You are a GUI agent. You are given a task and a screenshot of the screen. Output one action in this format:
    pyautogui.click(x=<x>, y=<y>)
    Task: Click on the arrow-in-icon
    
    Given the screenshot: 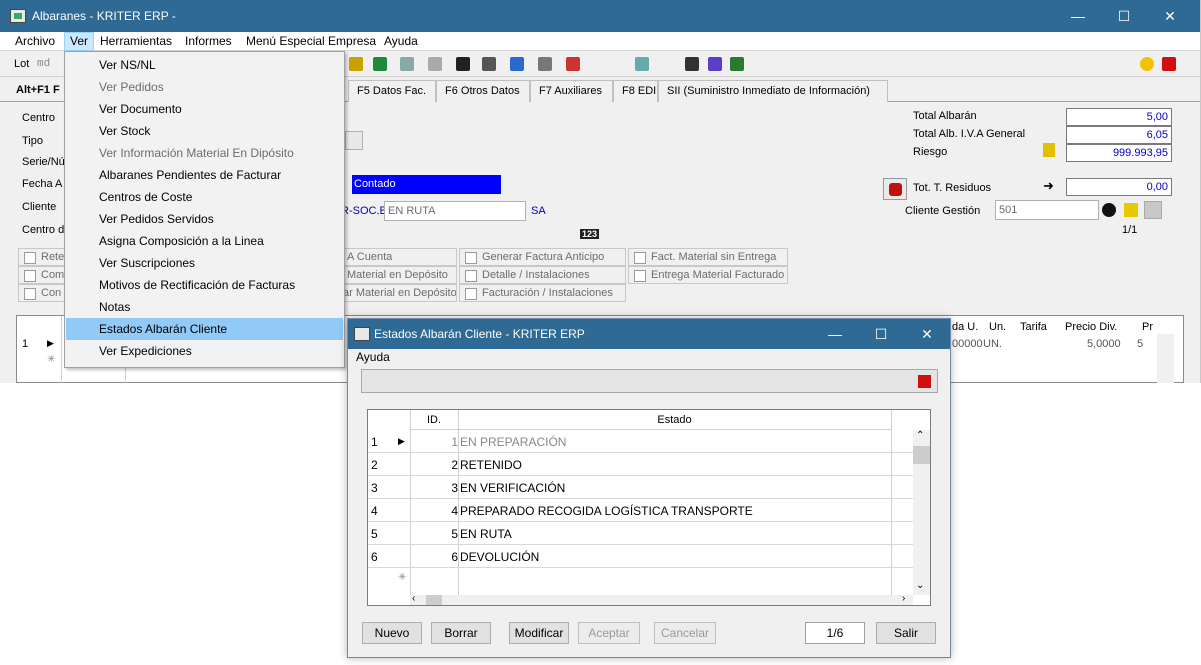 What is the action you would take?
    pyautogui.click(x=380, y=64)
    